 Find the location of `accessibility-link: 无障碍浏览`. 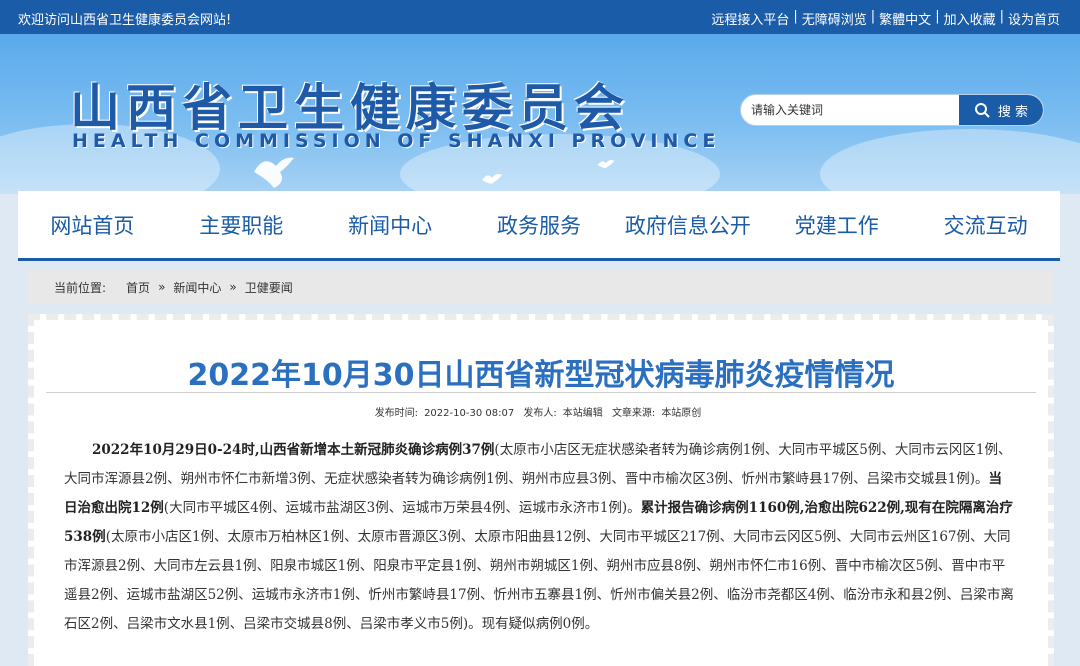

accessibility-link: 无障碍浏览 is located at coordinates (834, 18).